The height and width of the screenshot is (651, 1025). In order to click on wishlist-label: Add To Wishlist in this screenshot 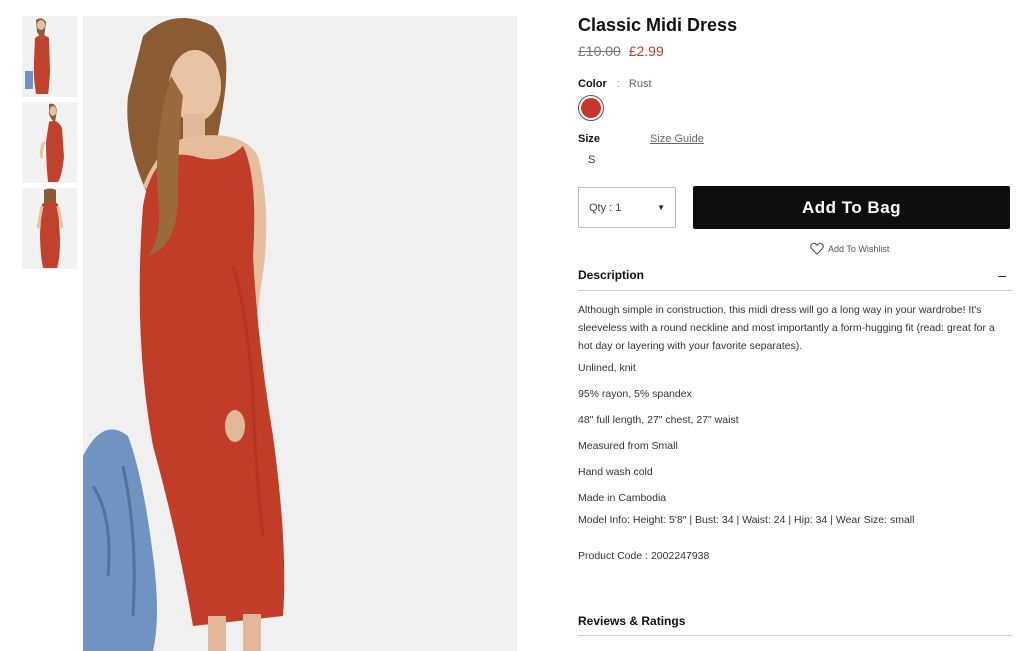, I will do `click(859, 248)`.